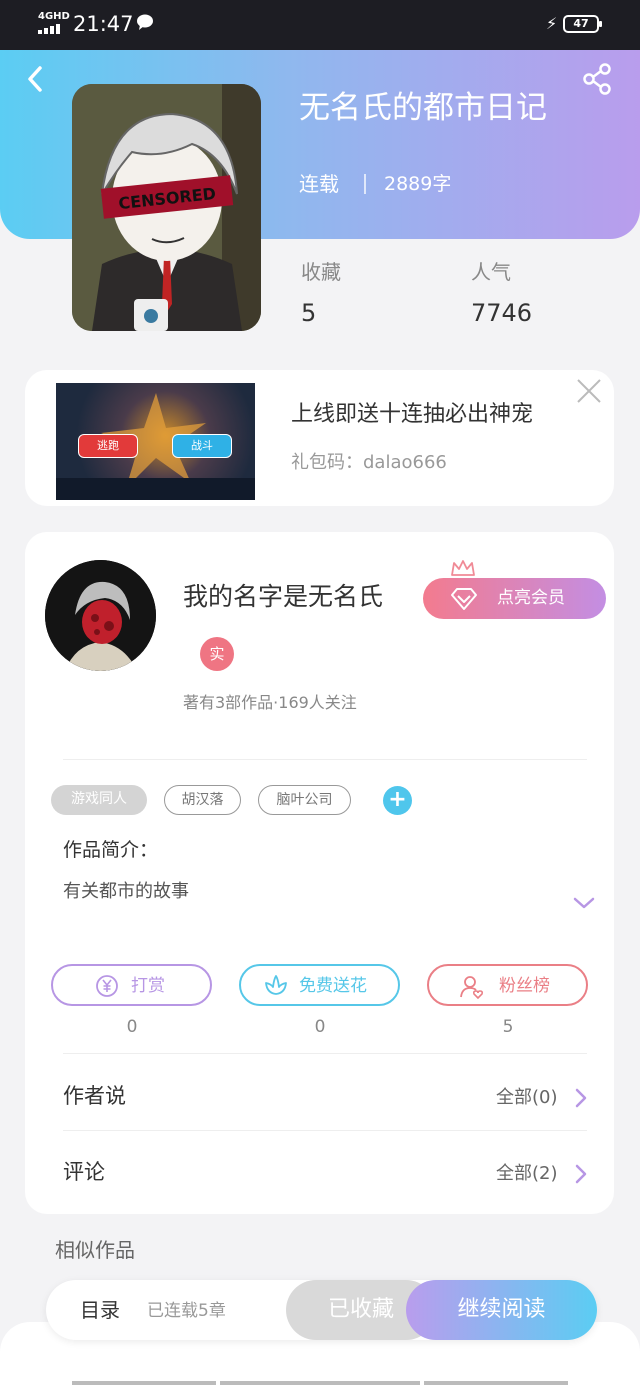 This screenshot has height=1387, width=640. What do you see at coordinates (320, 25) in the screenshot?
I see `status-bar: 4GHD 21:47 ⚡ 47` at bounding box center [320, 25].